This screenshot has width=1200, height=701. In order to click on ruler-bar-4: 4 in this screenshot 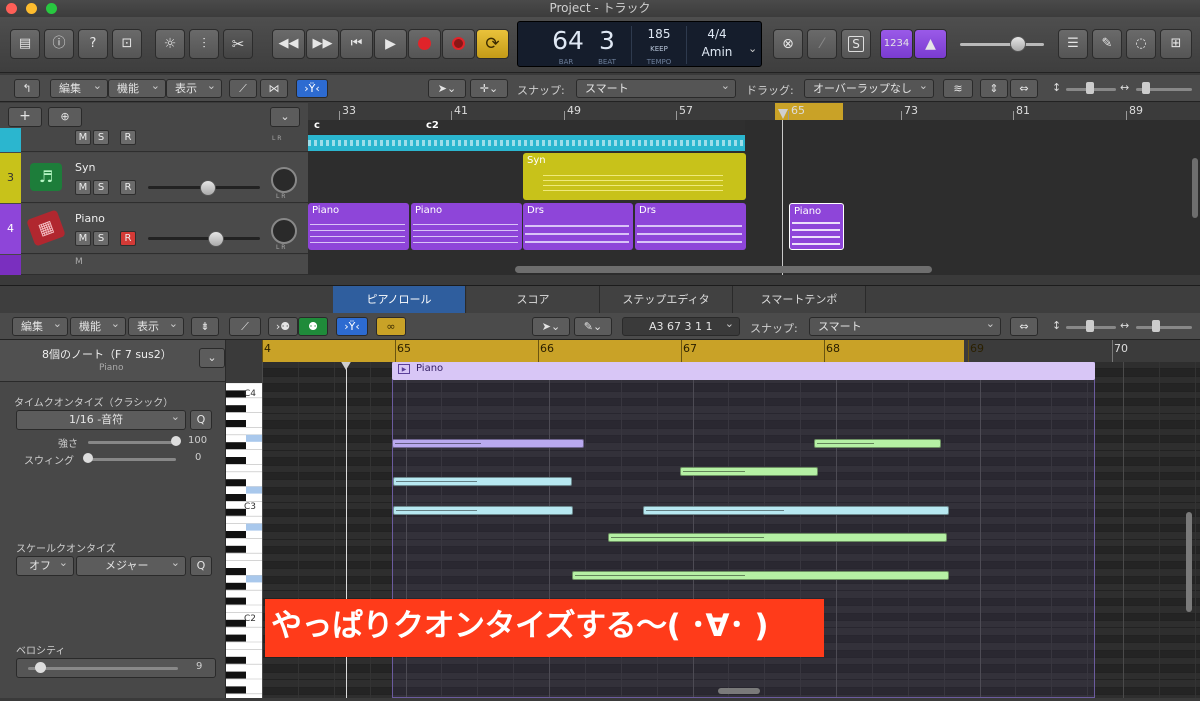, I will do `click(267, 348)`.